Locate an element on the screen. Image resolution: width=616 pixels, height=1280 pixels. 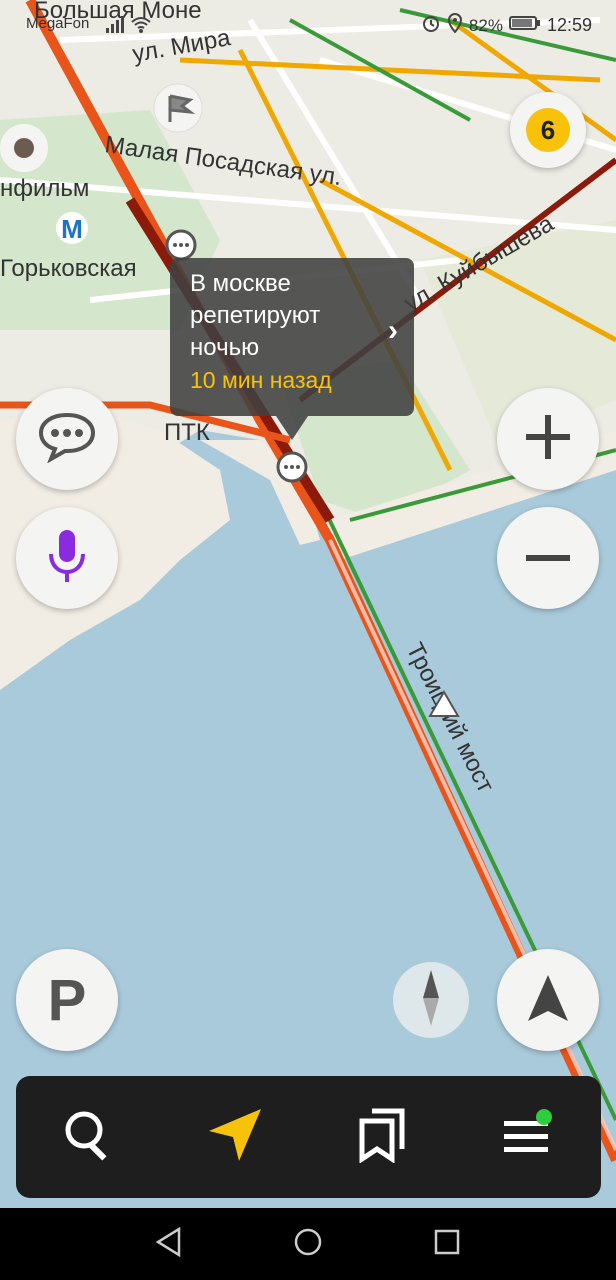
compass-icon is located at coordinates (431, 1000).